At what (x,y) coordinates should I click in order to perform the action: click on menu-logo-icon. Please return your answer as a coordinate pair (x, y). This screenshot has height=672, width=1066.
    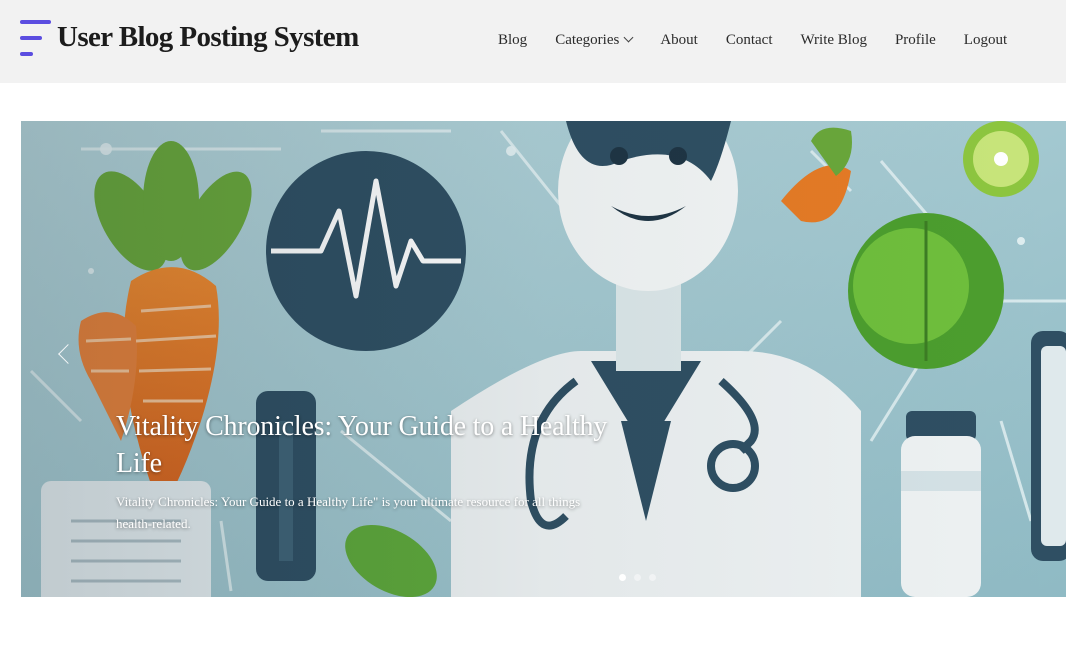
    Looking at the image, I should click on (36, 39).